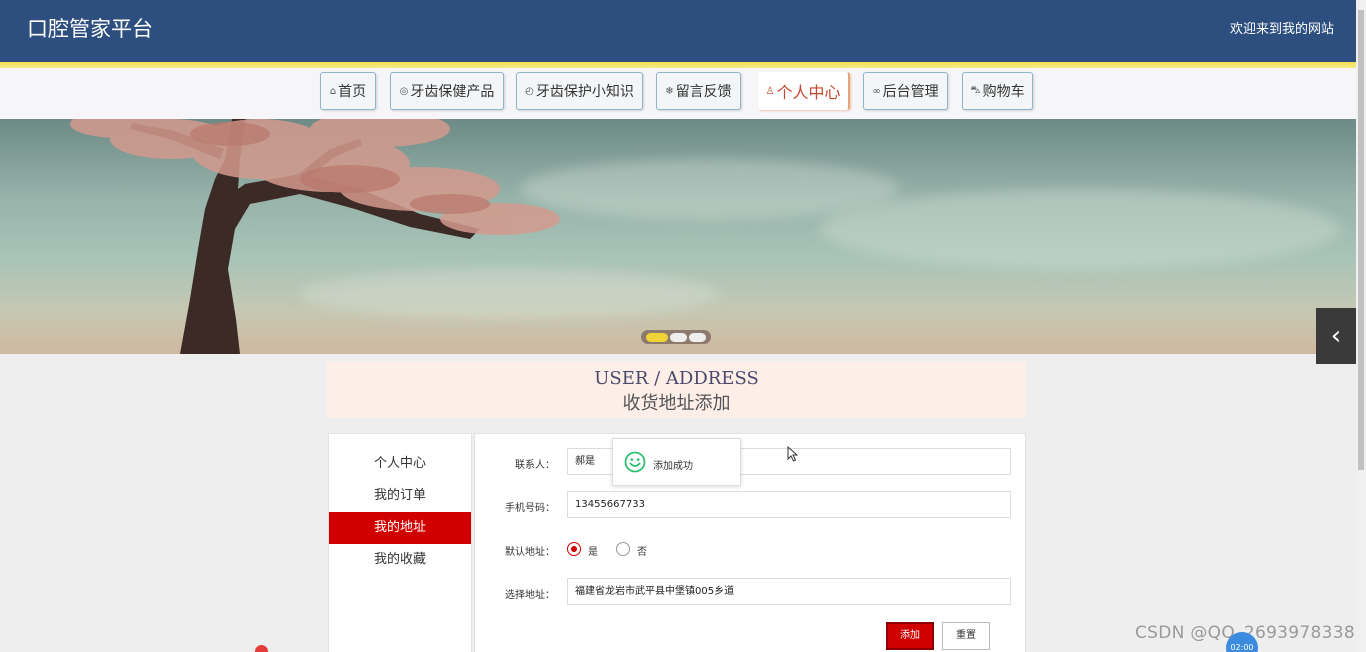 The height and width of the screenshot is (652, 1366). I want to click on toast-message: 添加成功, so click(673, 466).